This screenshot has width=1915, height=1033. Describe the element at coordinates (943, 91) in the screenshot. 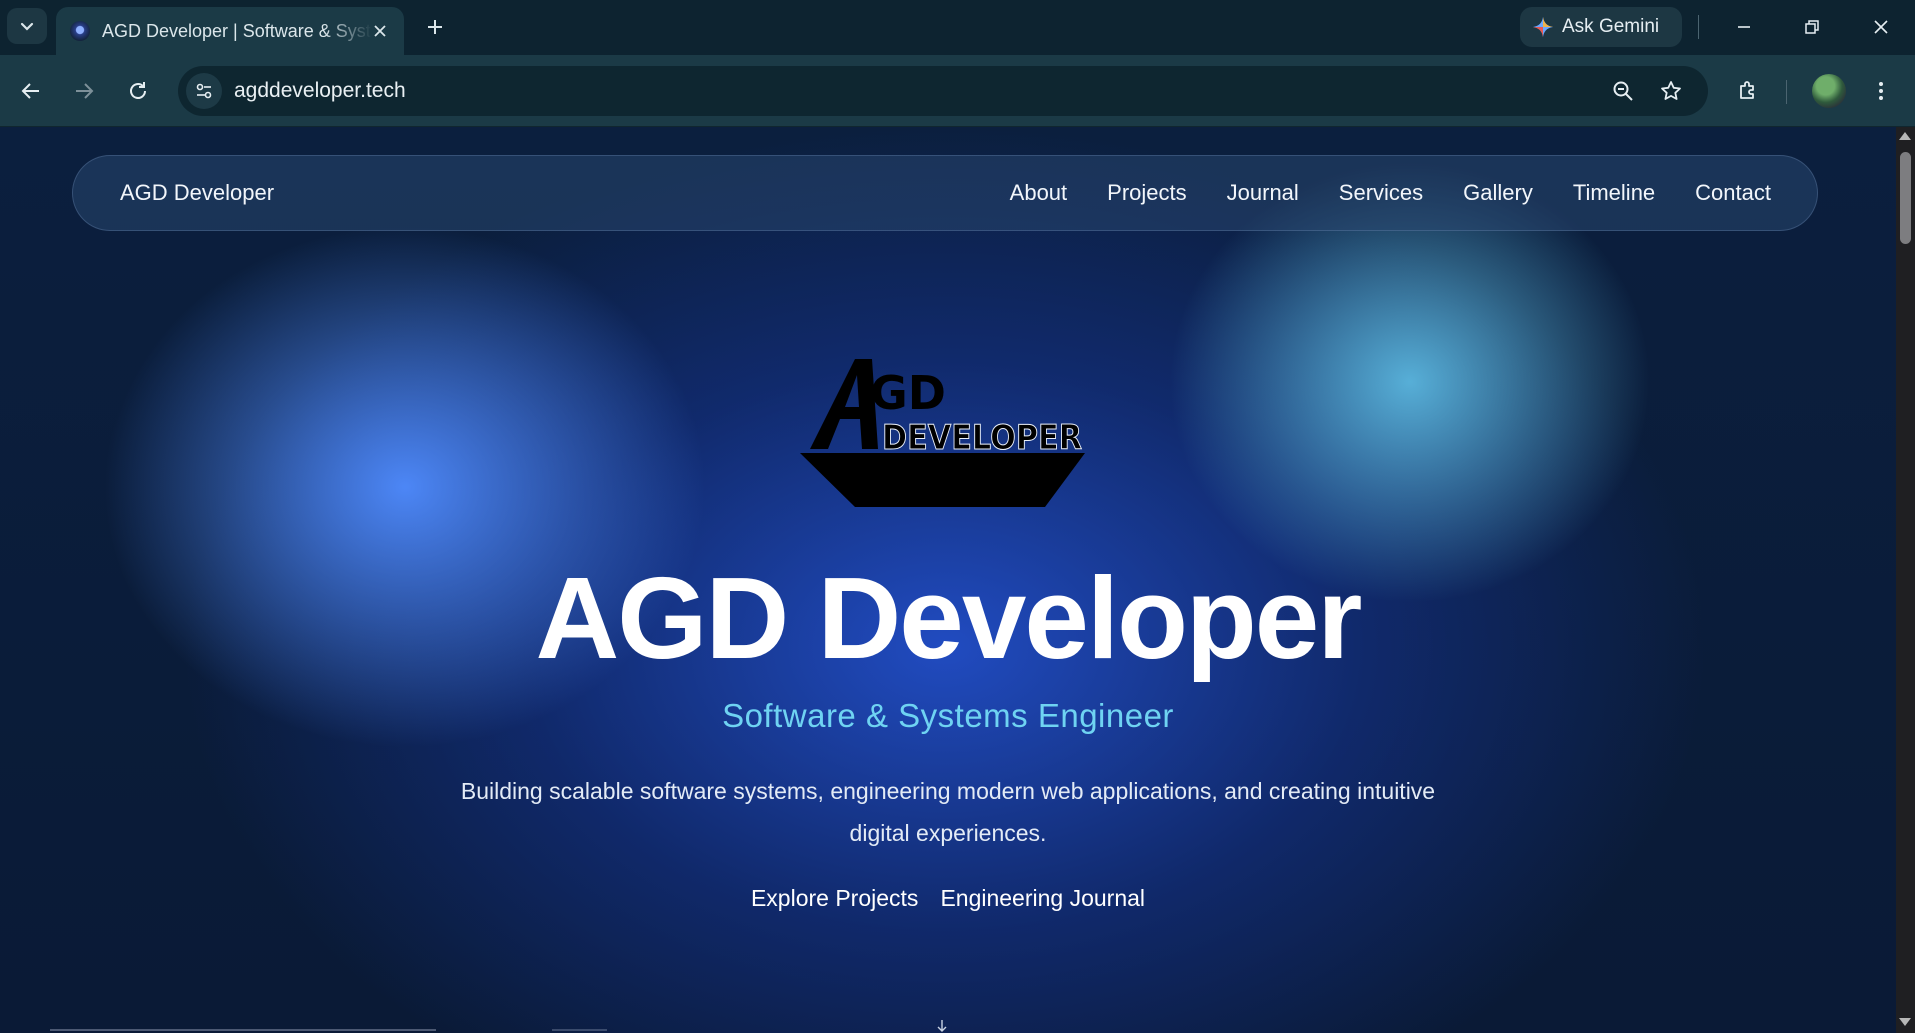

I see `address-bar: agddeveloper.tech` at that location.